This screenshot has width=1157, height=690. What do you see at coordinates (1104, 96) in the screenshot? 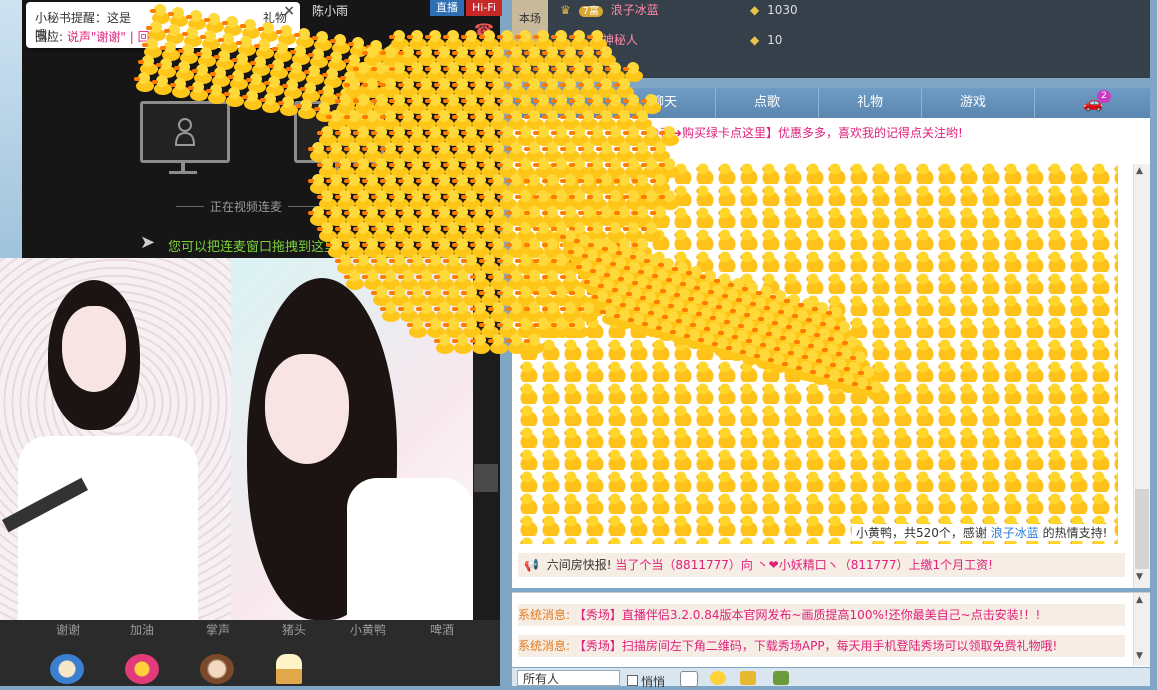
I see `car-count-badge: 2` at bounding box center [1104, 96].